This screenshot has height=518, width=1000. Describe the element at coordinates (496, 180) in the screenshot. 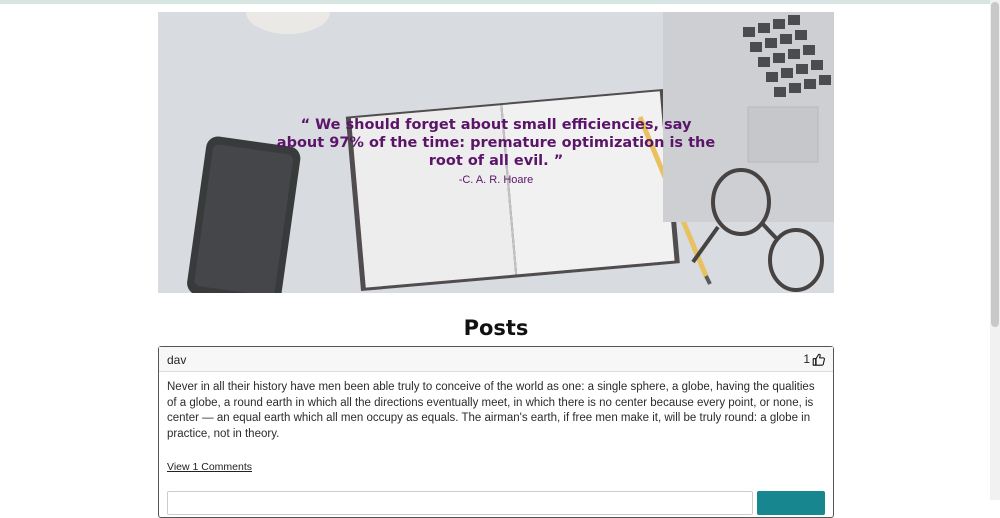

I see `hero-quote-author: -C. A. R. Hoare` at that location.